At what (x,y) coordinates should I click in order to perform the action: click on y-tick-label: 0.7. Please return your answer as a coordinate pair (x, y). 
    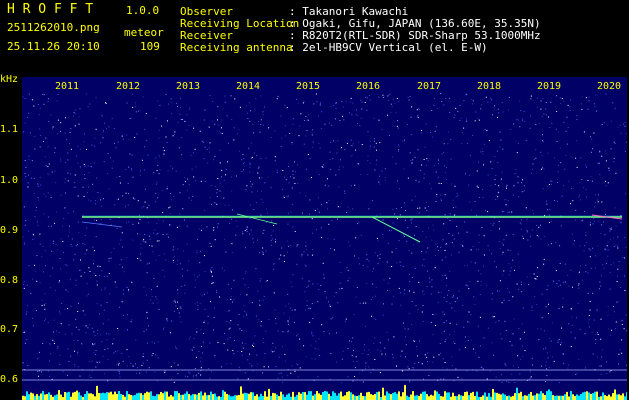
    Looking at the image, I should click on (9, 329).